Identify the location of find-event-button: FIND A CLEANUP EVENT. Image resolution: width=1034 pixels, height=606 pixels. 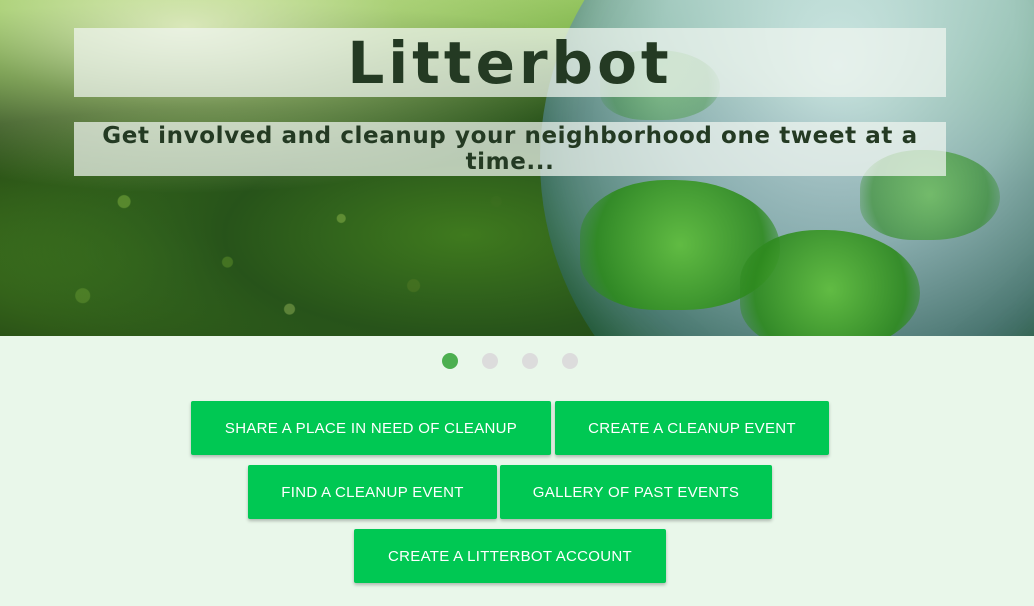
(372, 492).